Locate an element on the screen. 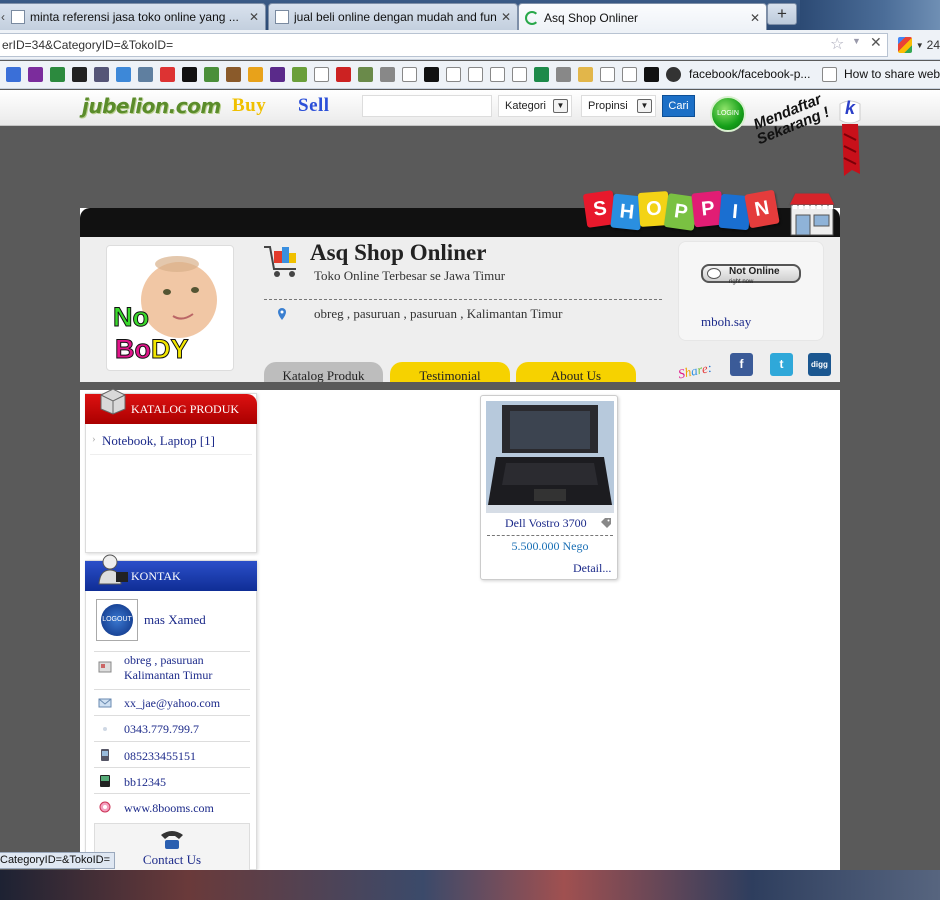  catalog-item: Notebook, Laptop [1] is located at coordinates (153, 441).